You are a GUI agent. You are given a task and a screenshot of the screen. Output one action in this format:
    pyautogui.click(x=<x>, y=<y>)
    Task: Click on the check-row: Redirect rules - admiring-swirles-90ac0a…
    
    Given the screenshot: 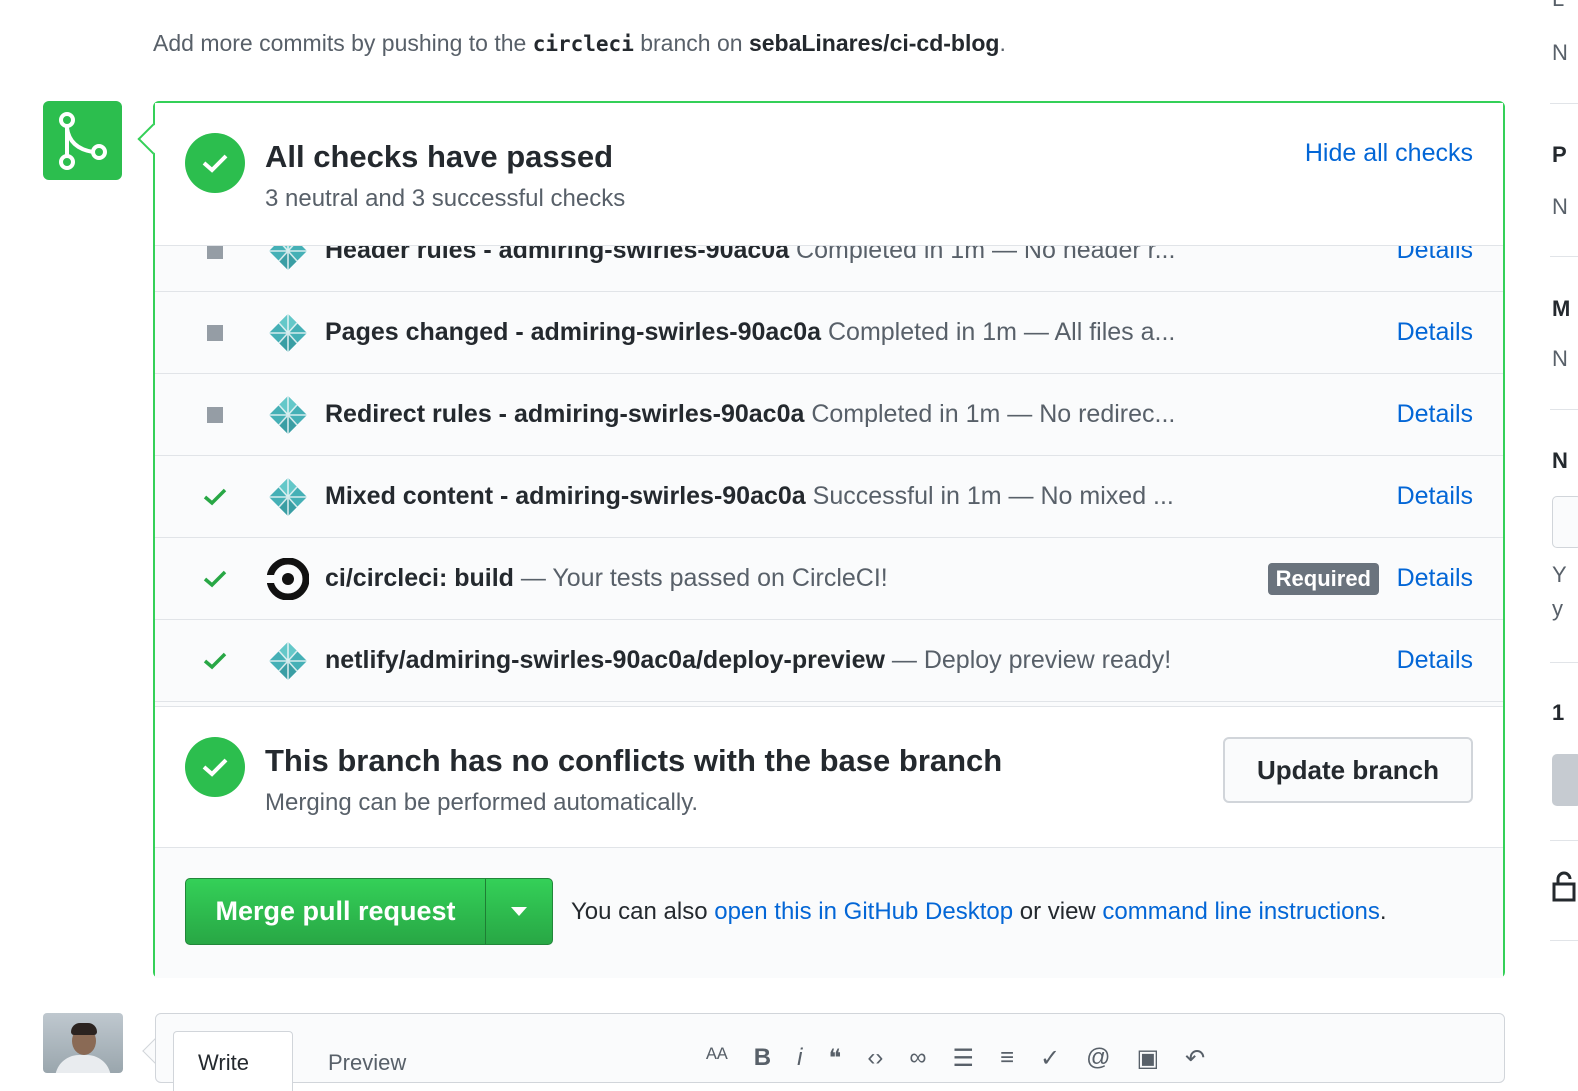 What is the action you would take?
    pyautogui.click(x=829, y=415)
    